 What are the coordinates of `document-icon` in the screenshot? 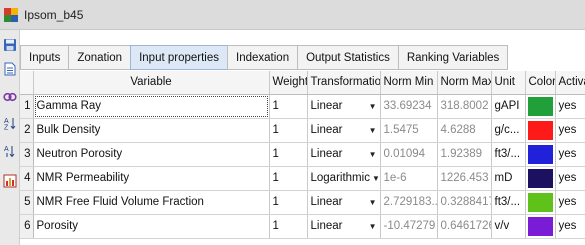 It's located at (10, 69).